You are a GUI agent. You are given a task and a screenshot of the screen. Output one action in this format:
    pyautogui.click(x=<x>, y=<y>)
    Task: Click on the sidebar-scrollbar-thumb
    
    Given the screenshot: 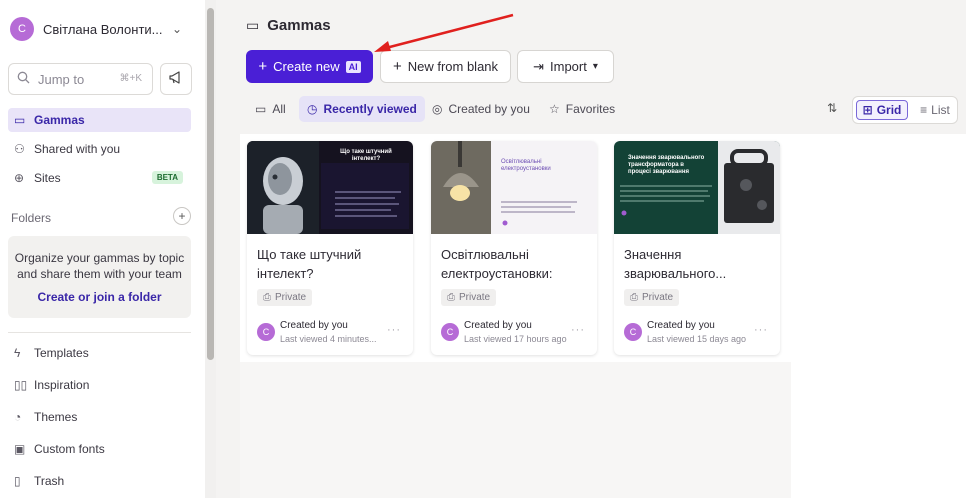 What is the action you would take?
    pyautogui.click(x=210, y=184)
    